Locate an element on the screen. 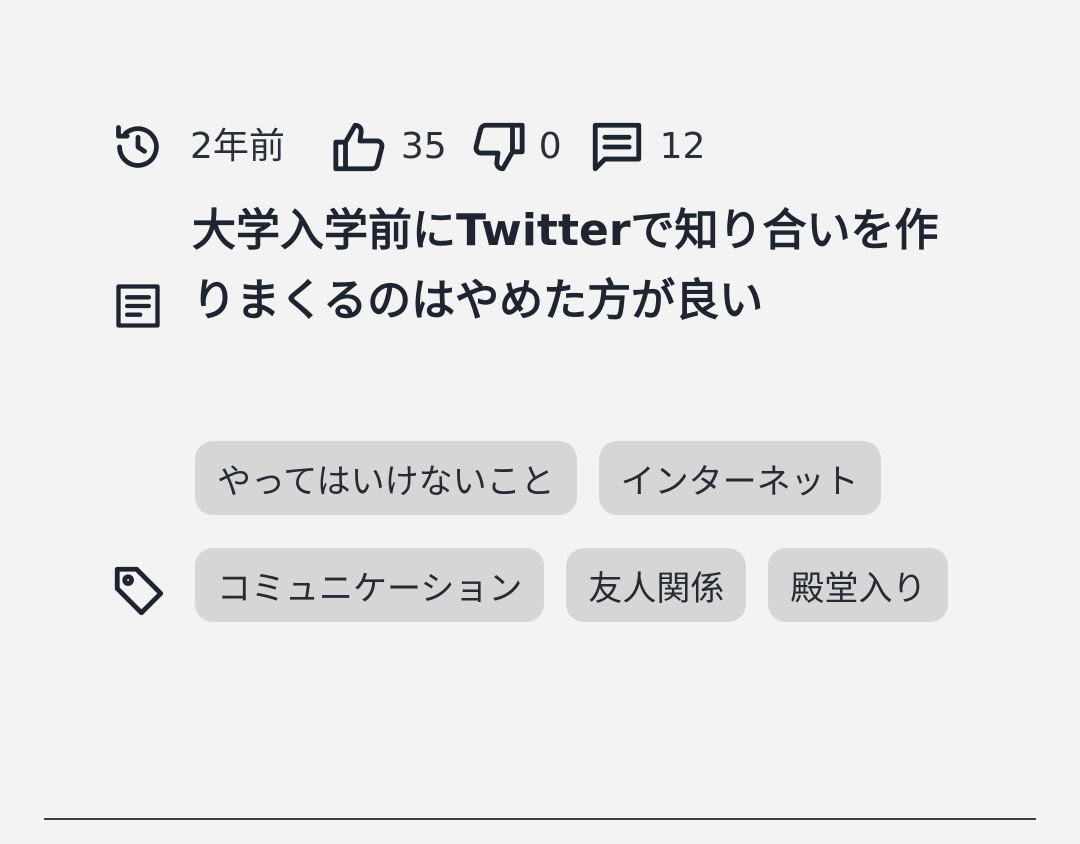 The width and height of the screenshot is (1080, 844). divider is located at coordinates (540, 819).